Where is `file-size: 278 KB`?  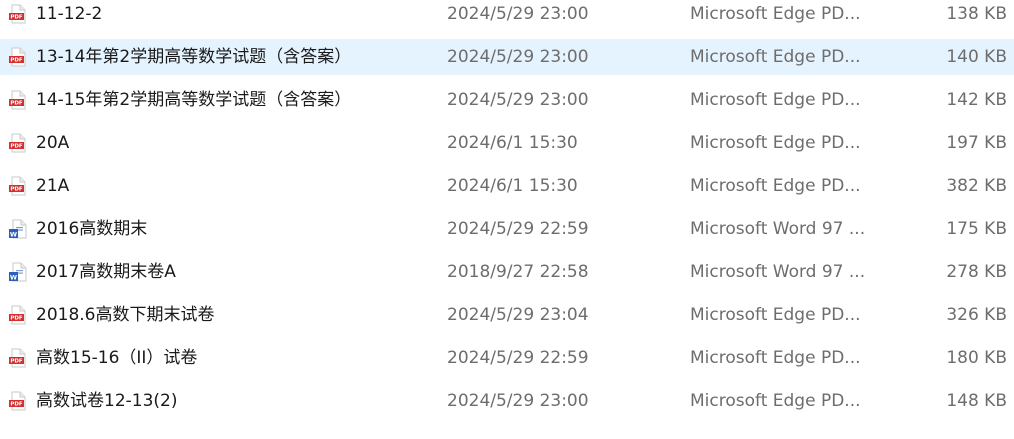 file-size: 278 KB is located at coordinates (976, 272).